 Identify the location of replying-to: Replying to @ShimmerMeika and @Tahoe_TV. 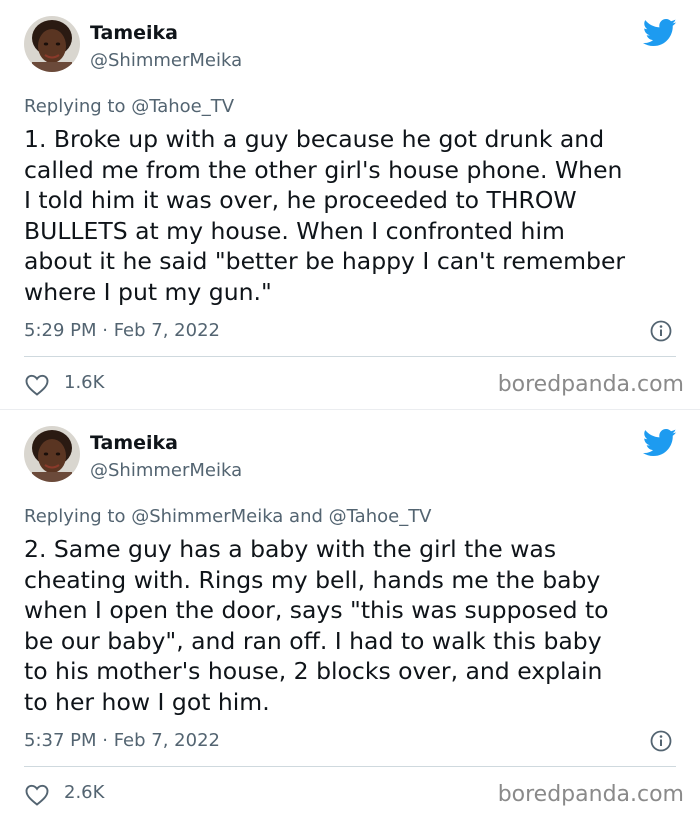
(228, 516).